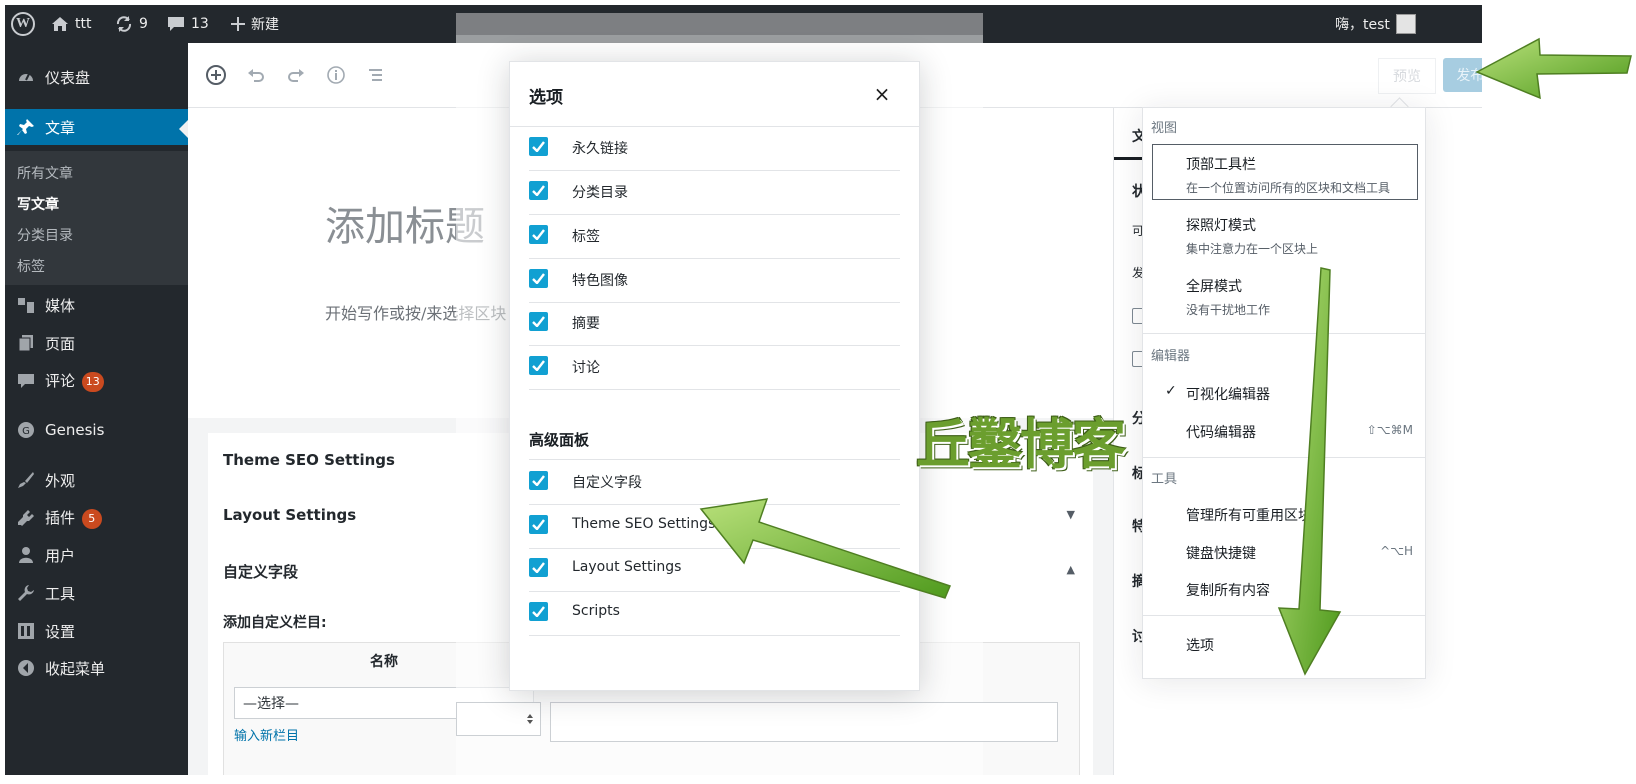  What do you see at coordinates (498, 719) in the screenshot?
I see `custom-field-select-right` at bounding box center [498, 719].